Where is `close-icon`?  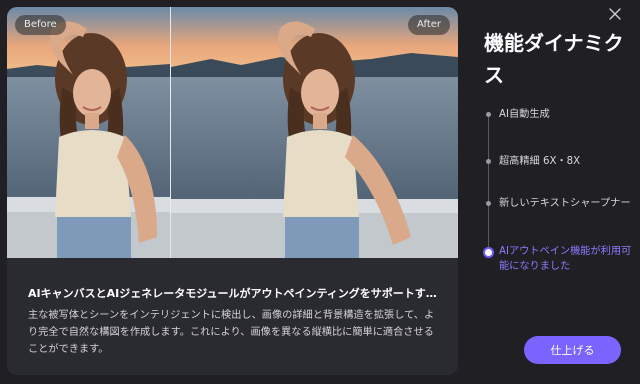 close-icon is located at coordinates (615, 14).